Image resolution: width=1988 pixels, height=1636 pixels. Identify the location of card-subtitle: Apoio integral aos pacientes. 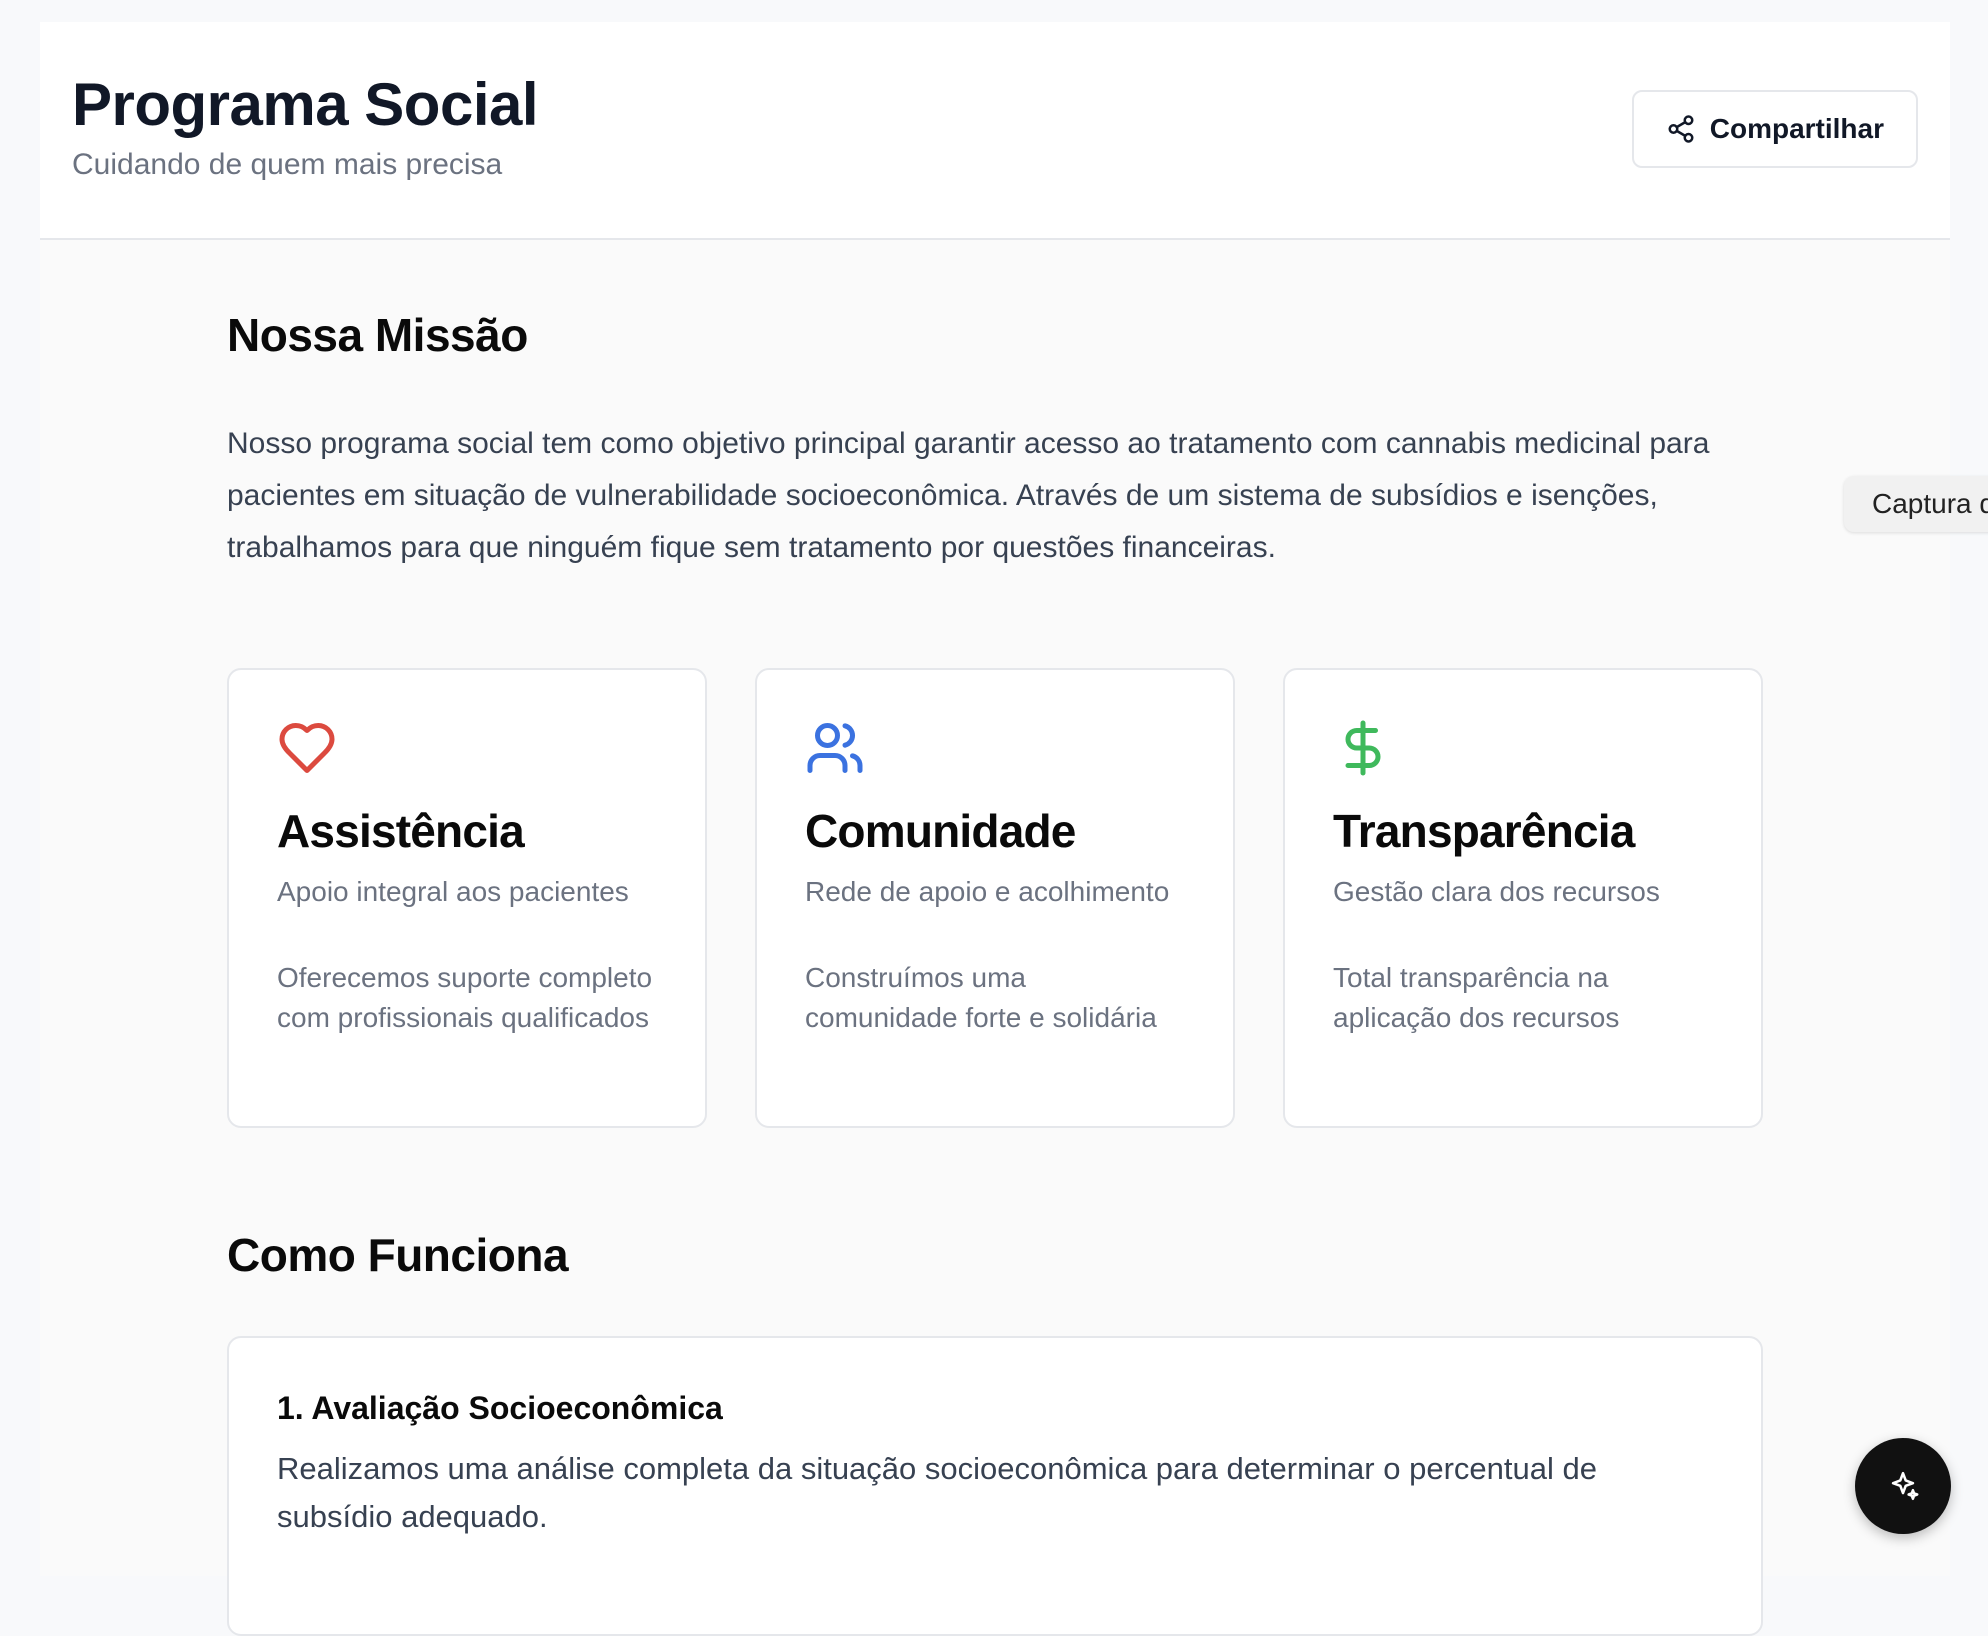
(453, 891).